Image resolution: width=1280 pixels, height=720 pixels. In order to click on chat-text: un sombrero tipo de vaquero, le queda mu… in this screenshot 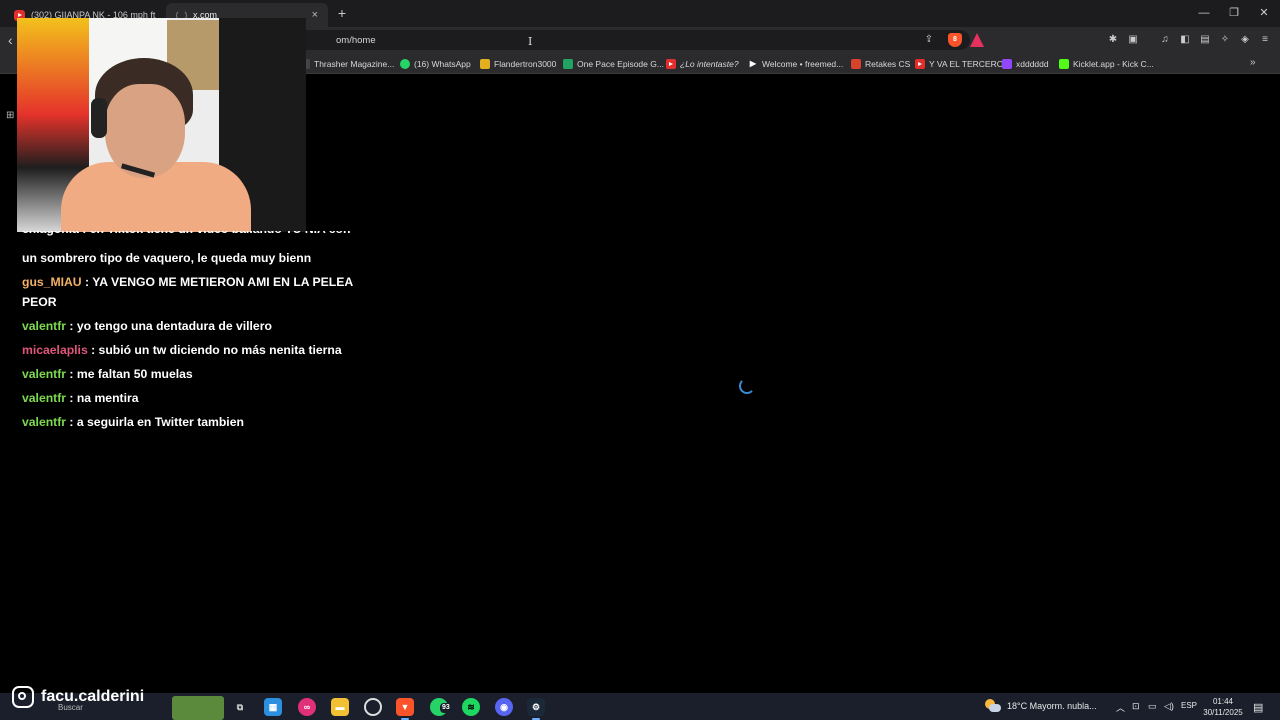, I will do `click(167, 258)`.